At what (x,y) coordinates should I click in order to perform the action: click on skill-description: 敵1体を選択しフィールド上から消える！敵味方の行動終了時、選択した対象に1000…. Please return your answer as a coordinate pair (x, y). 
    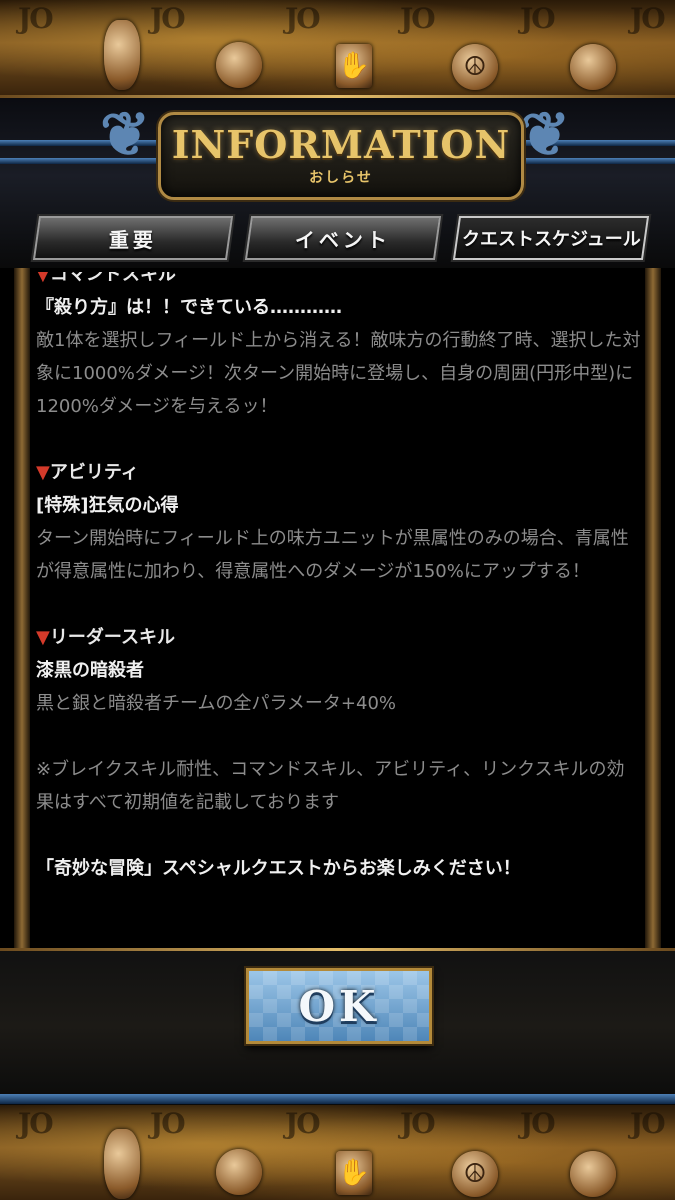
    Looking at the image, I should click on (338, 373).